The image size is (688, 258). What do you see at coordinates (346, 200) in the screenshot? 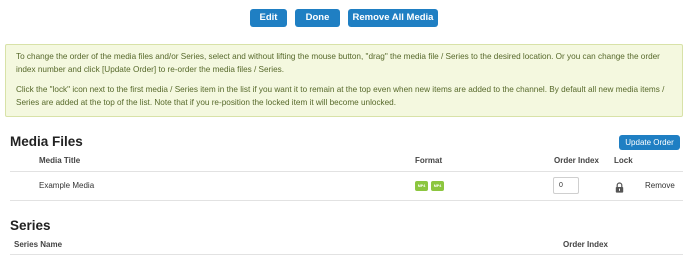
I see `row-divider` at bounding box center [346, 200].